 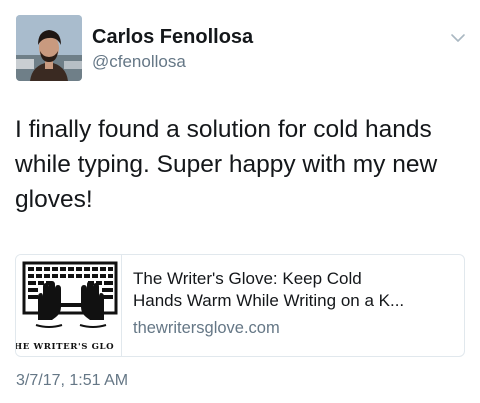 What do you see at coordinates (72, 381) in the screenshot?
I see `tweet-timestamp: 3/7/17, 1:51 AM` at bounding box center [72, 381].